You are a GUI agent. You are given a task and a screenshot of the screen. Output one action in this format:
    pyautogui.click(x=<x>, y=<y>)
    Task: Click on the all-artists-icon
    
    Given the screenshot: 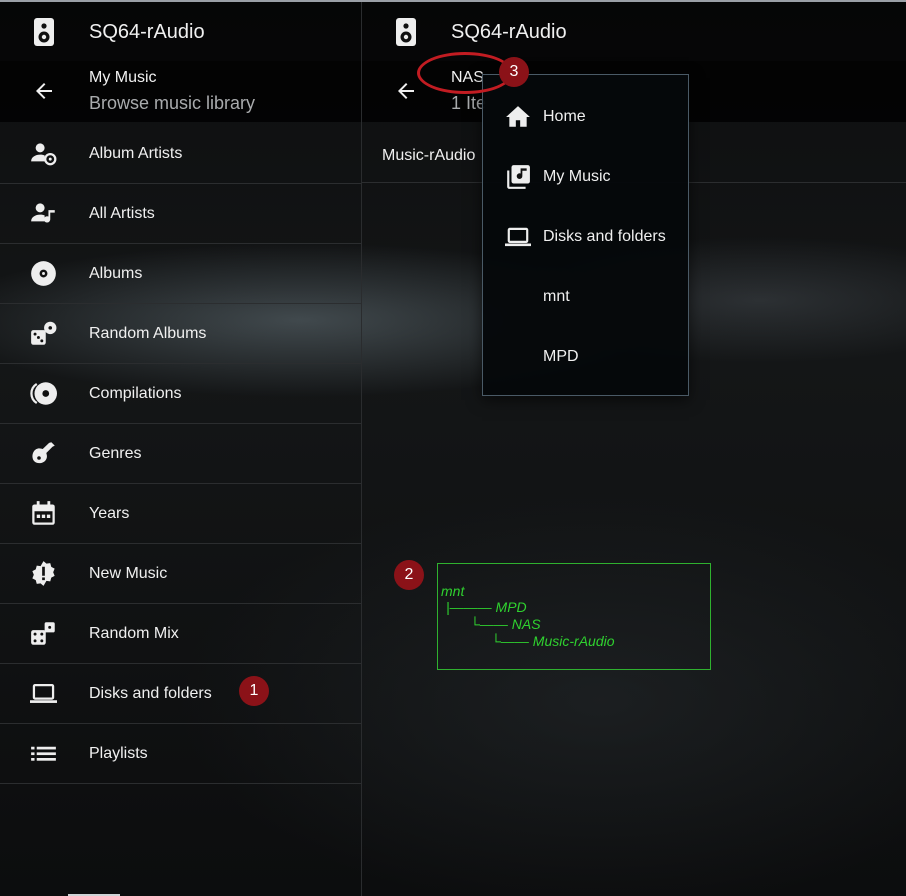 What is the action you would take?
    pyautogui.click(x=43, y=213)
    